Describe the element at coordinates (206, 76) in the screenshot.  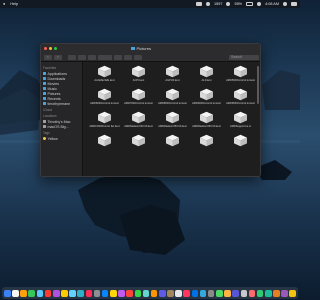
I see `file-item: ALF.kext` at that location.